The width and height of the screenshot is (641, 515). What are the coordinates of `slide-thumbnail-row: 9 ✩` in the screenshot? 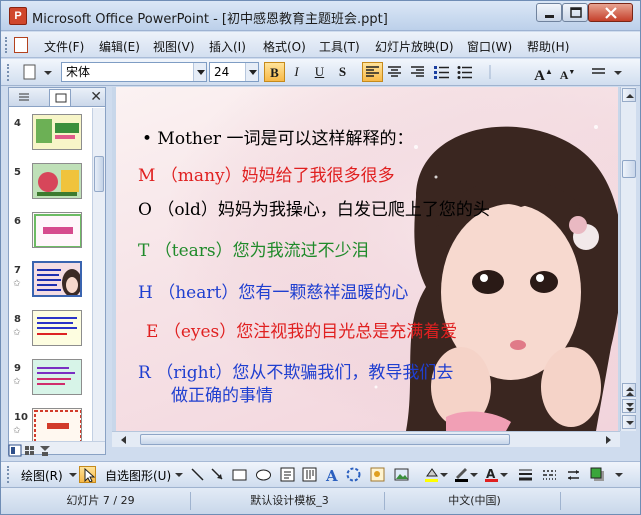 It's located at (50, 381).